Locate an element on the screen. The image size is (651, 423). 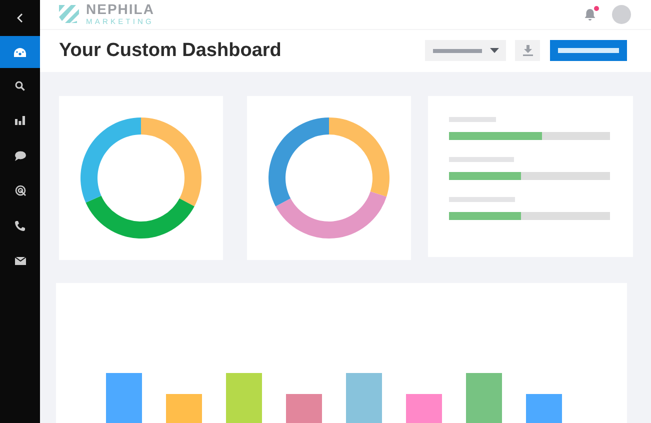
bar-chart-icon is located at coordinates (20, 120).